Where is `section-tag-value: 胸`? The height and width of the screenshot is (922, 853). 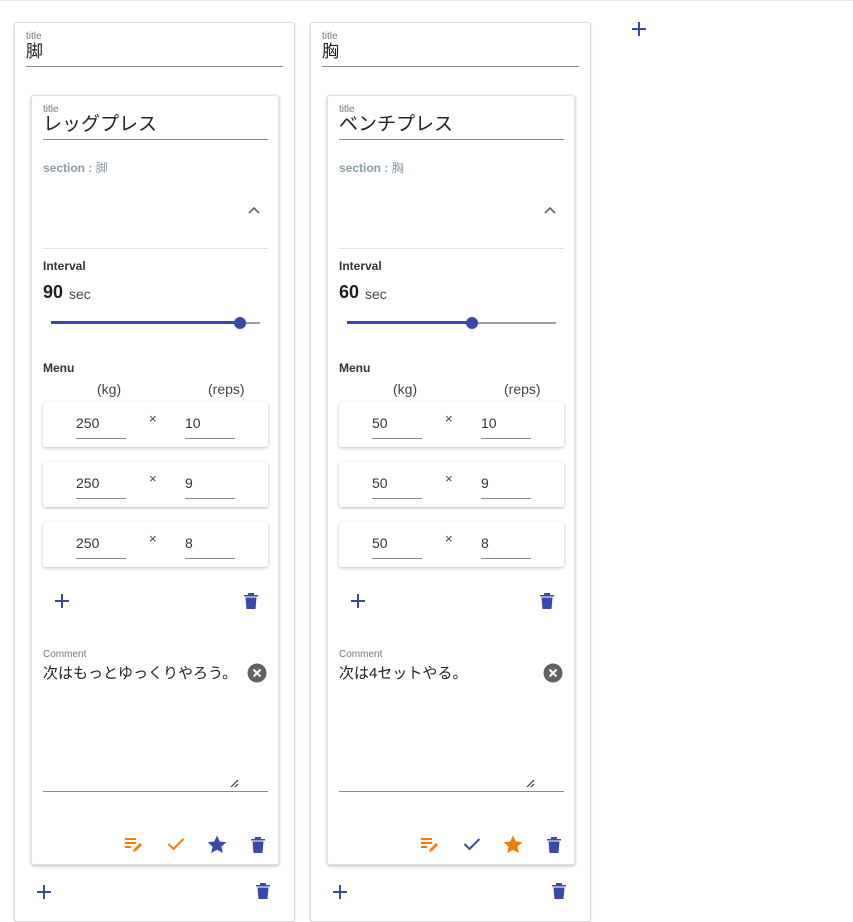 section-tag-value: 胸 is located at coordinates (397, 168).